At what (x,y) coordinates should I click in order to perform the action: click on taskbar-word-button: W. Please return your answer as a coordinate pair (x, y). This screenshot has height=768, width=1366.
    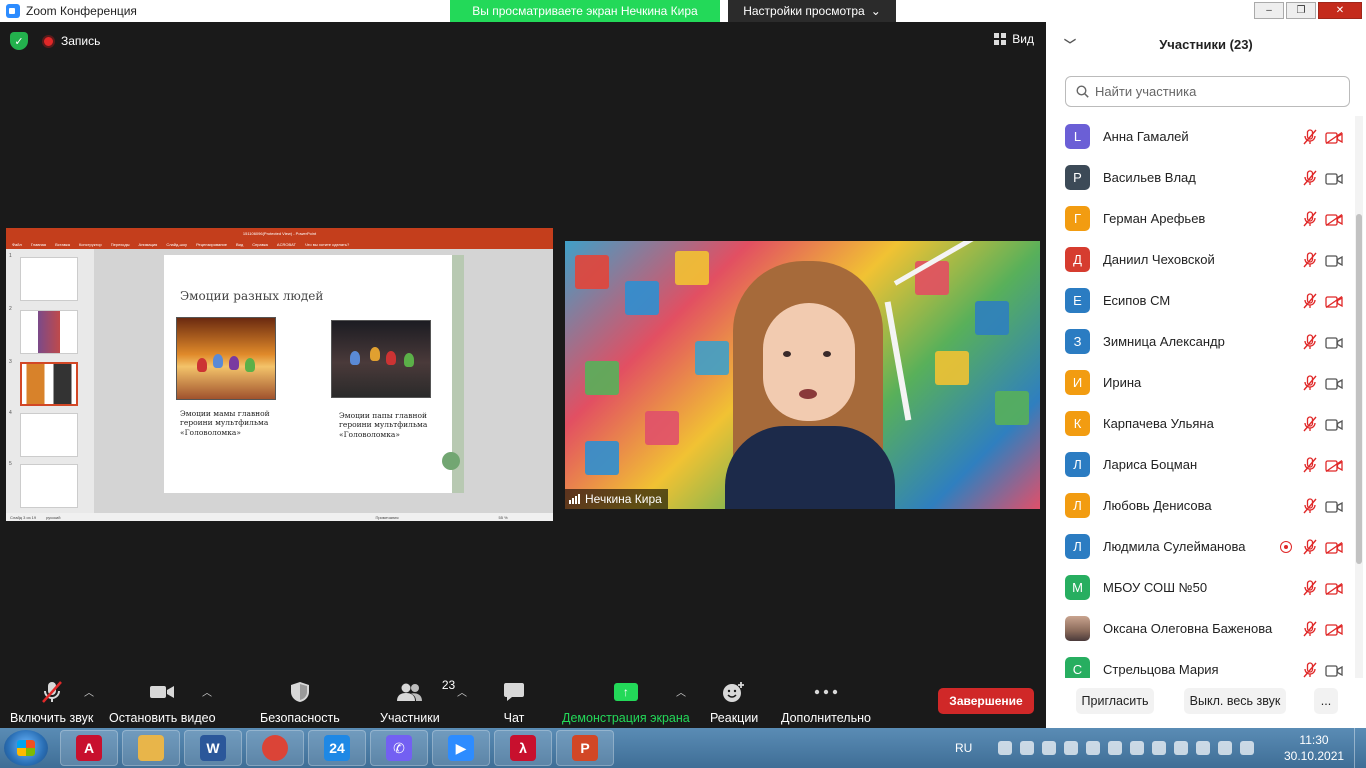
    Looking at the image, I should click on (213, 748).